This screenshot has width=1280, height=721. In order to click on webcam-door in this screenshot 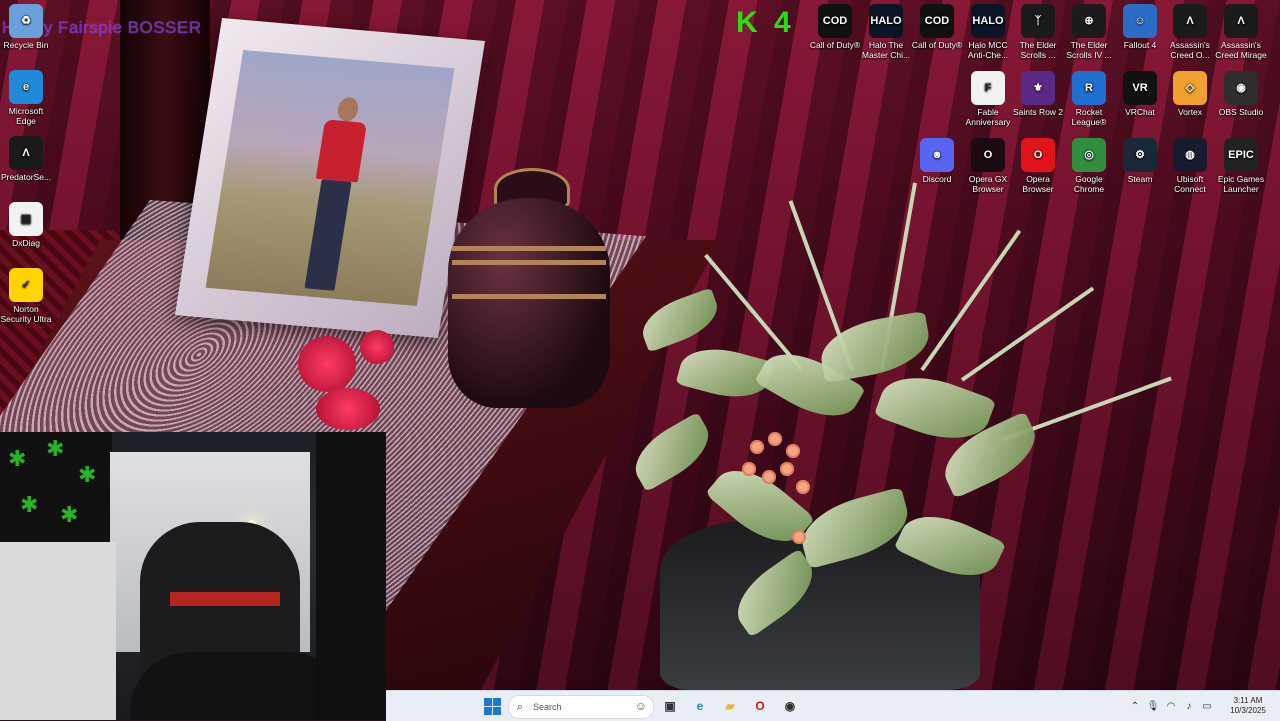, I will do `click(58, 631)`.